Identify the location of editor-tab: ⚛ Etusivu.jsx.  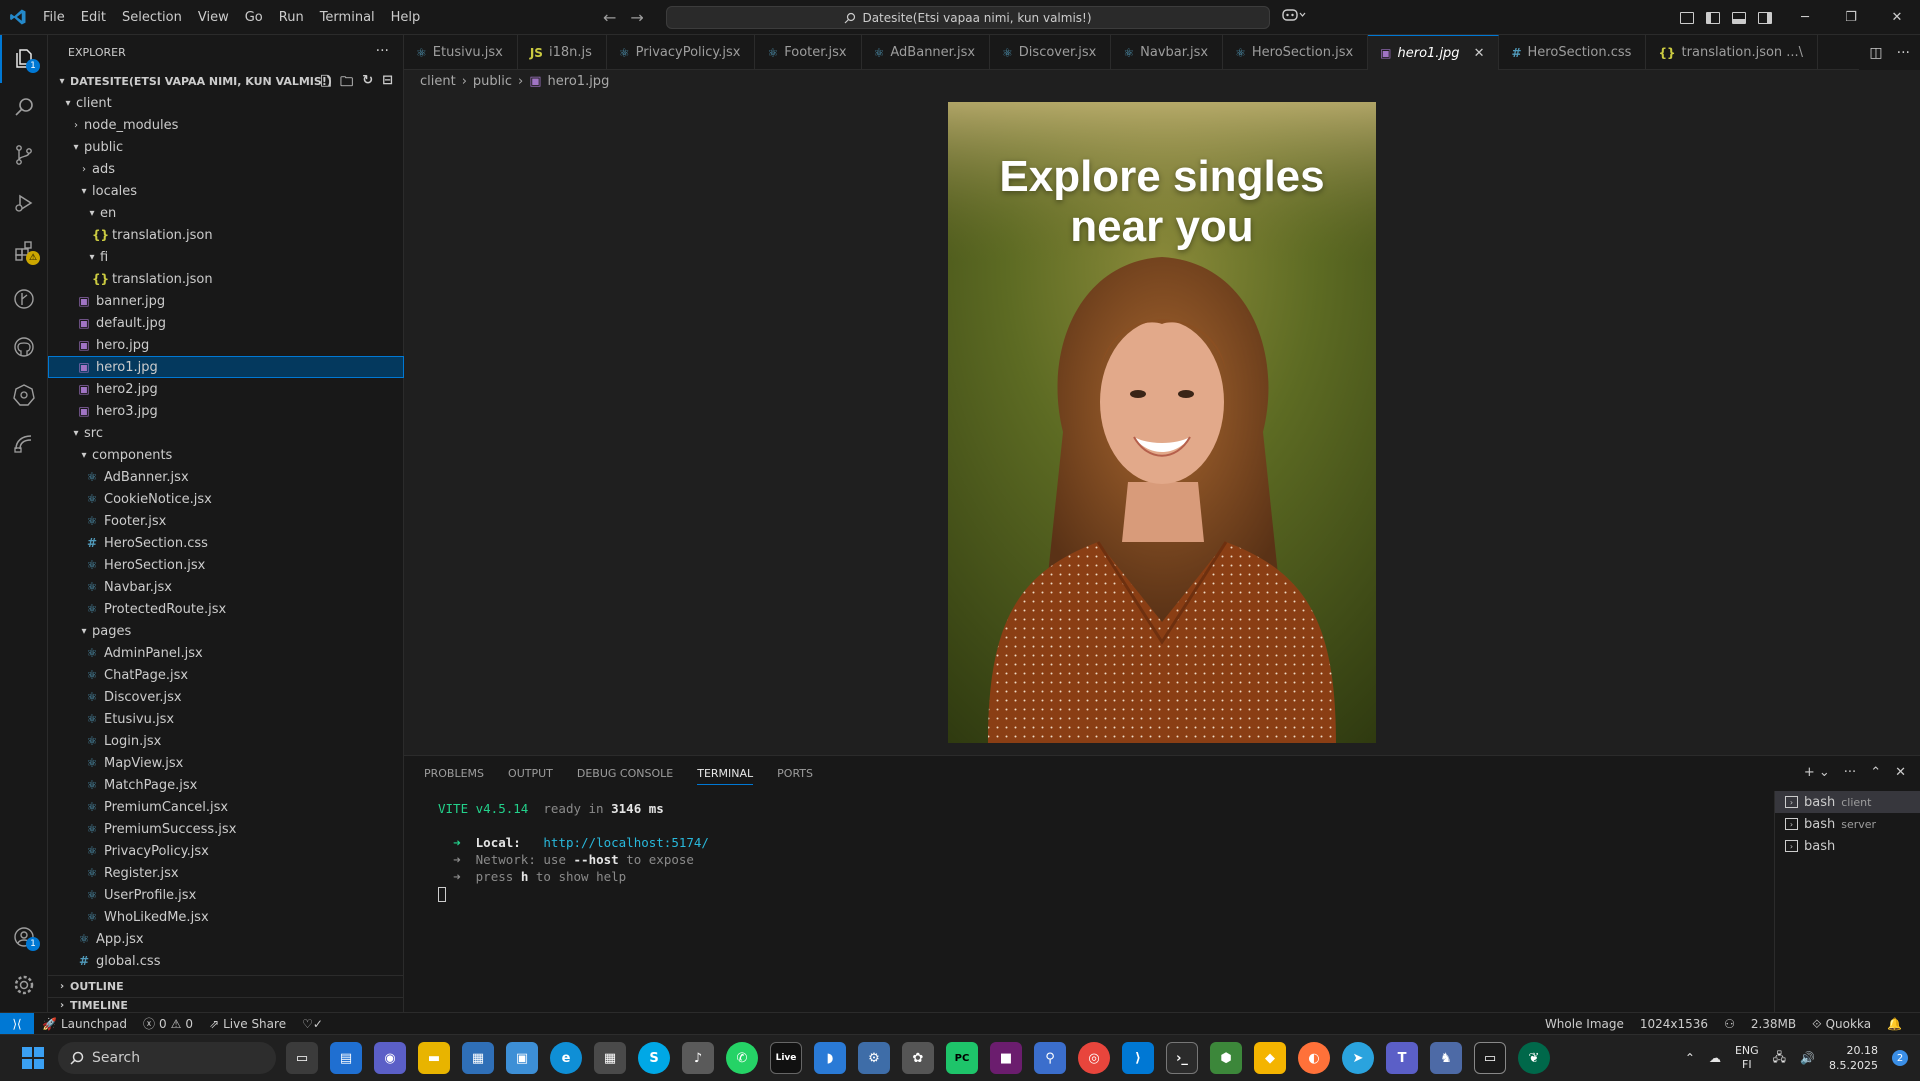
(461, 52).